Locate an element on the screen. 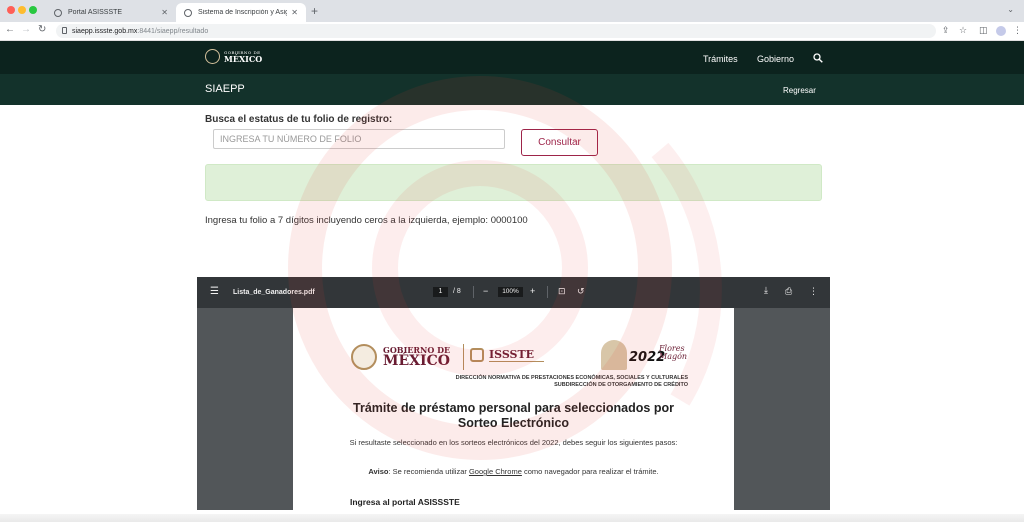  tab-label: Sistema de Inscripción y Asign is located at coordinates (243, 12).